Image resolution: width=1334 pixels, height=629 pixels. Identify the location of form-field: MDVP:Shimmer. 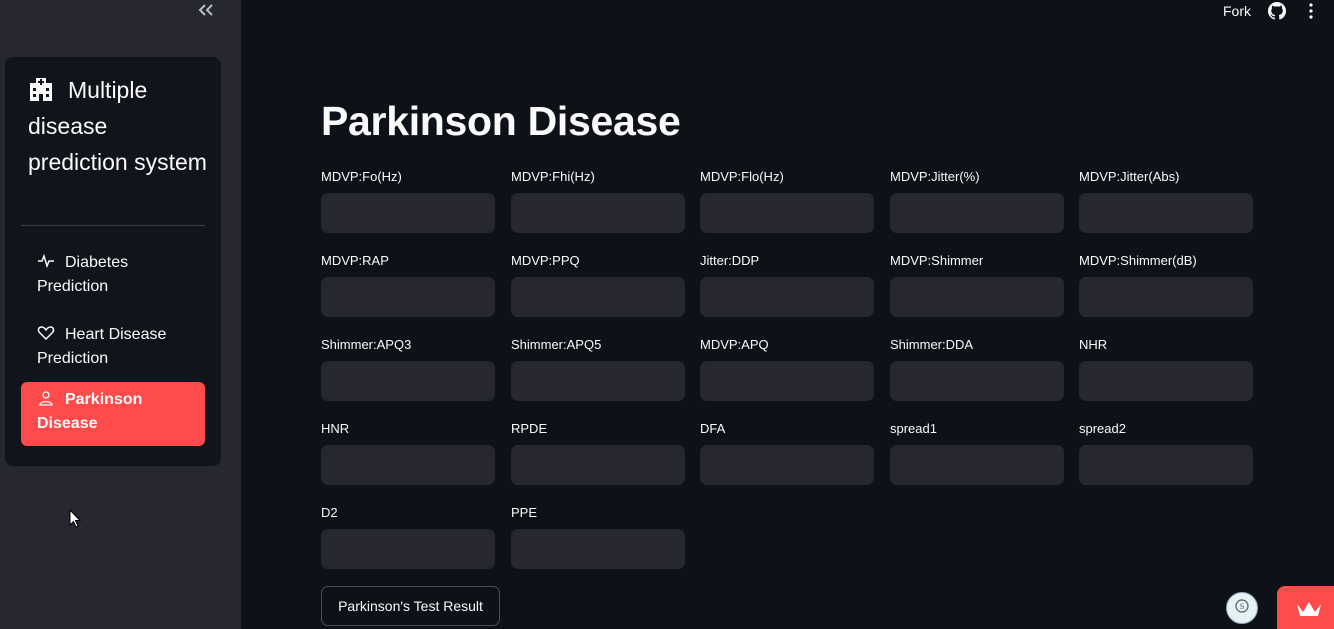
(977, 284).